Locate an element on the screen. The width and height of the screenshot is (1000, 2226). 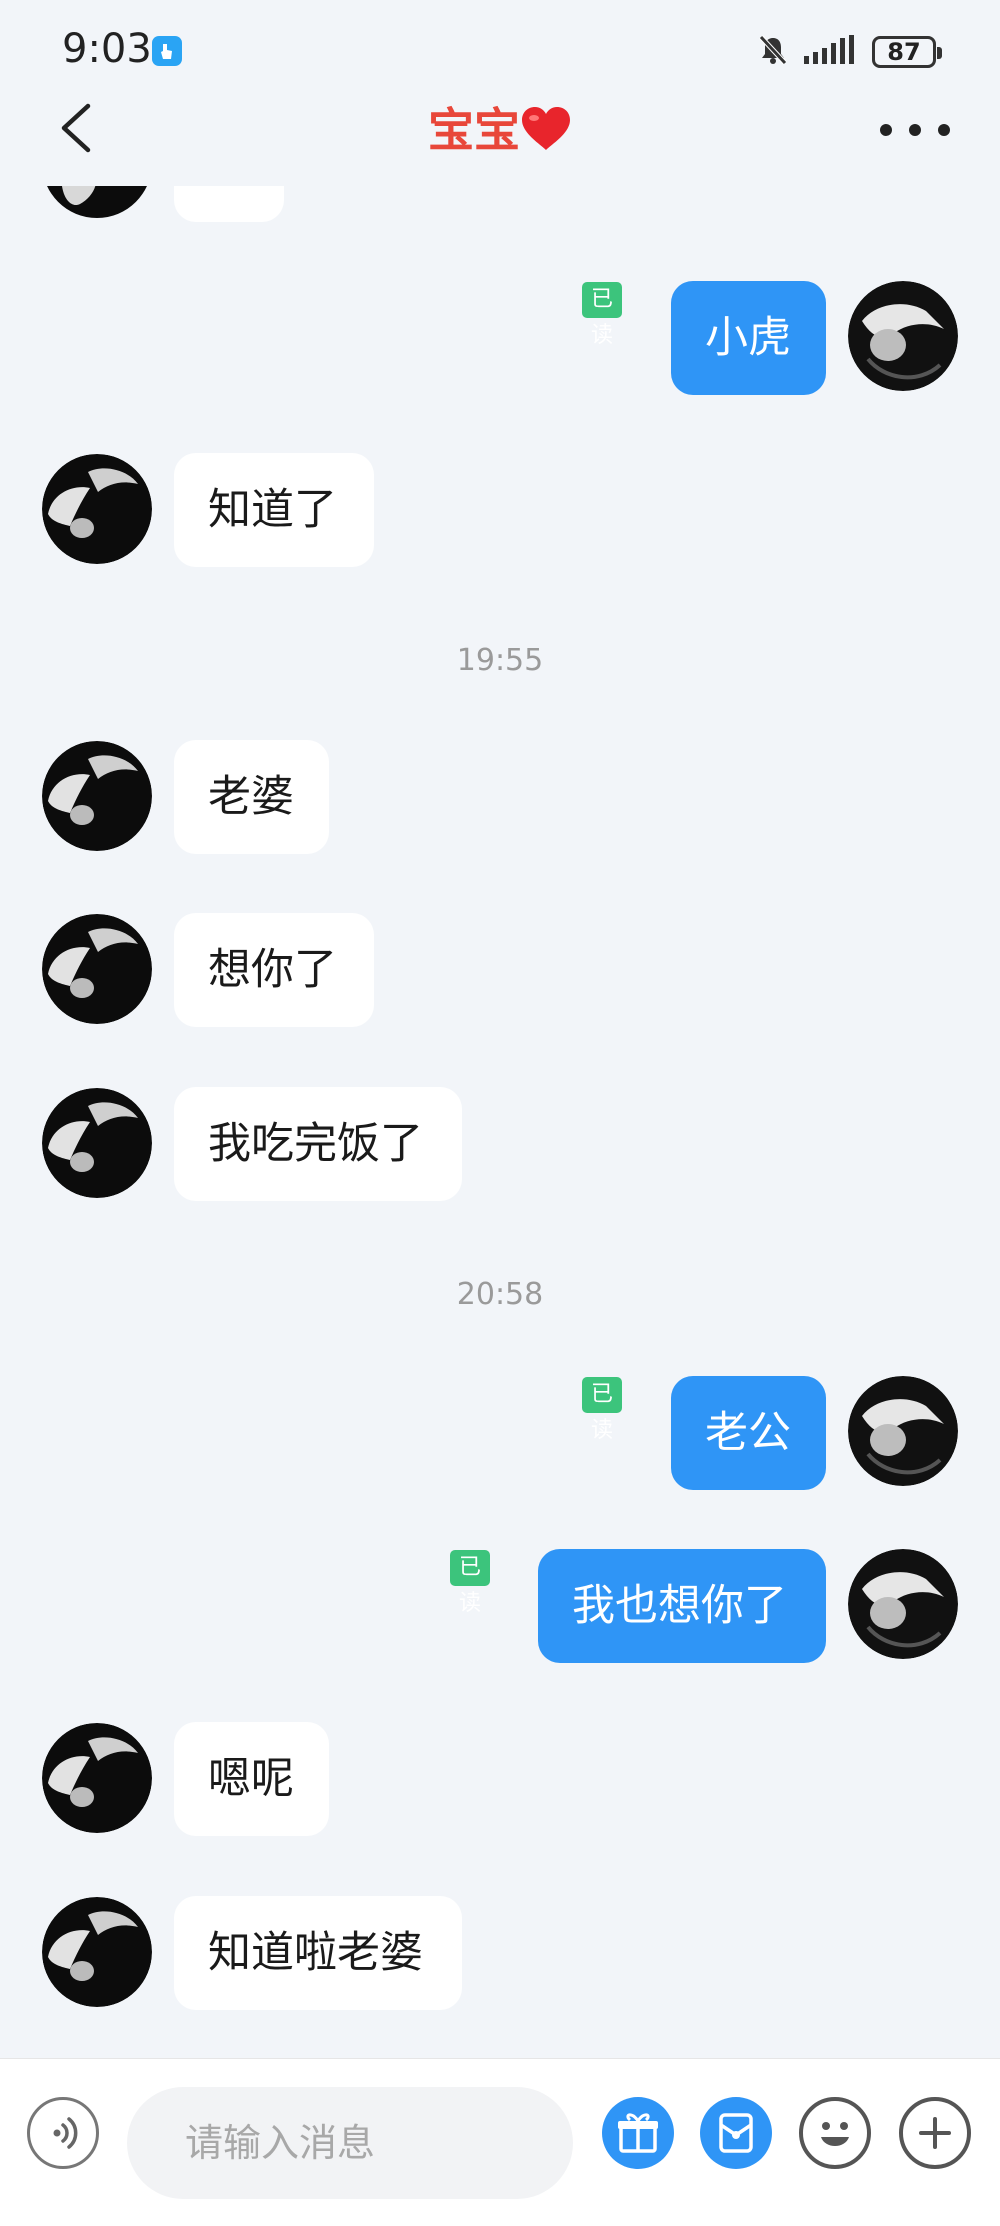
plus-button is located at coordinates (935, 2133).